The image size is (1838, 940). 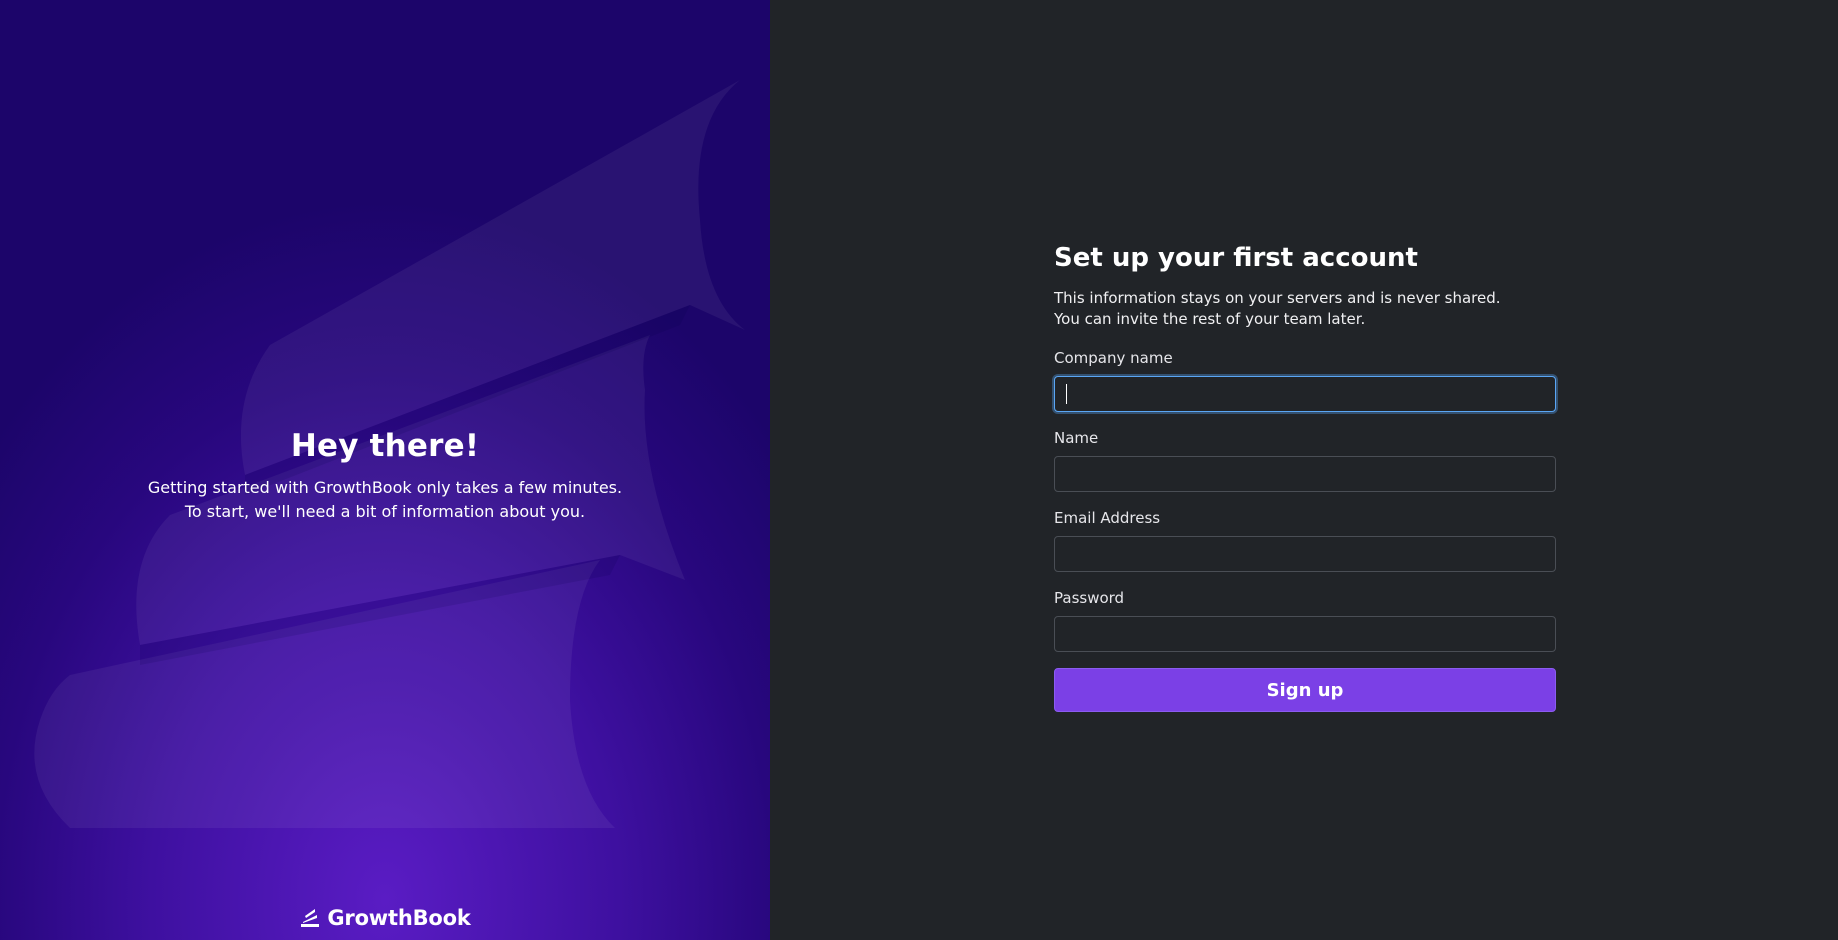 I want to click on name-field: Name, so click(x=1305, y=460).